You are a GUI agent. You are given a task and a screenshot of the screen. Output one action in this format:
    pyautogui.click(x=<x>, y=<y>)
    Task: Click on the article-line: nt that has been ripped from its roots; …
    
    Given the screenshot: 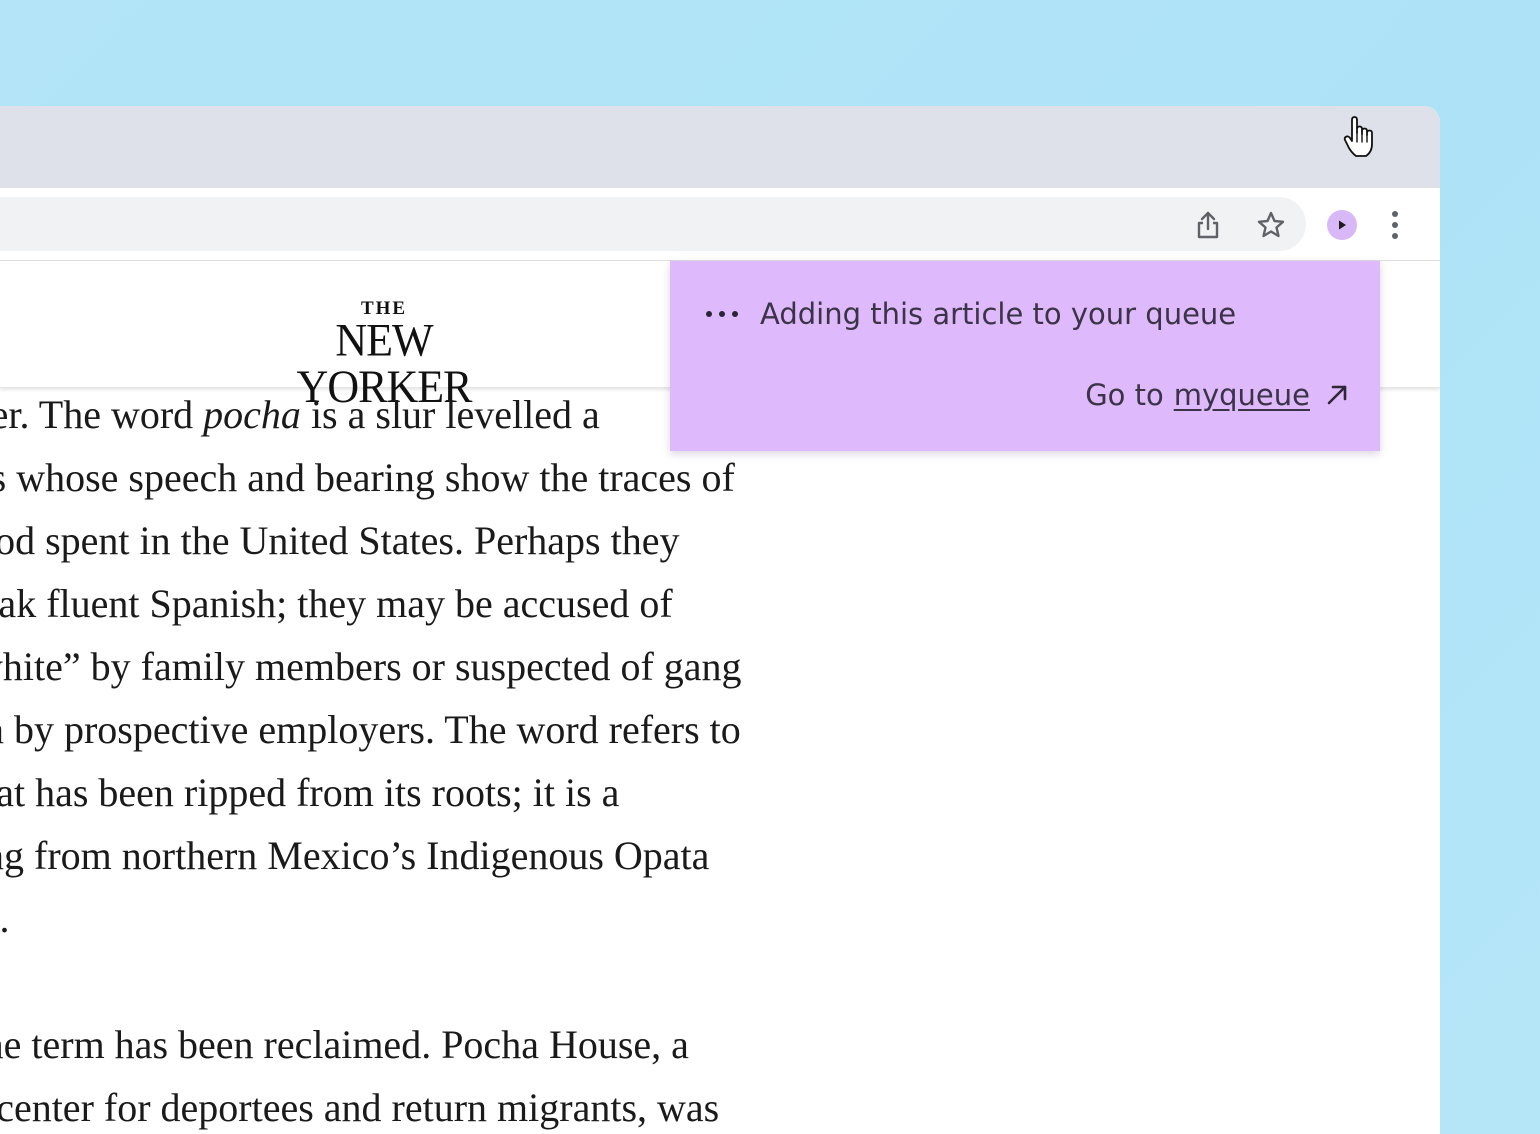 What is the action you would take?
    pyautogui.click(x=310, y=792)
    